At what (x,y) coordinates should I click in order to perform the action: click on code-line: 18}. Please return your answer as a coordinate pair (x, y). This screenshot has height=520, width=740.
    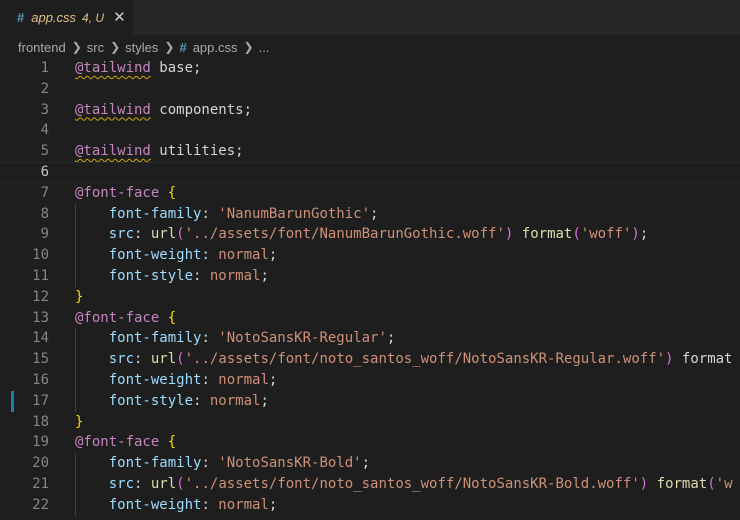
    Looking at the image, I should click on (370, 422).